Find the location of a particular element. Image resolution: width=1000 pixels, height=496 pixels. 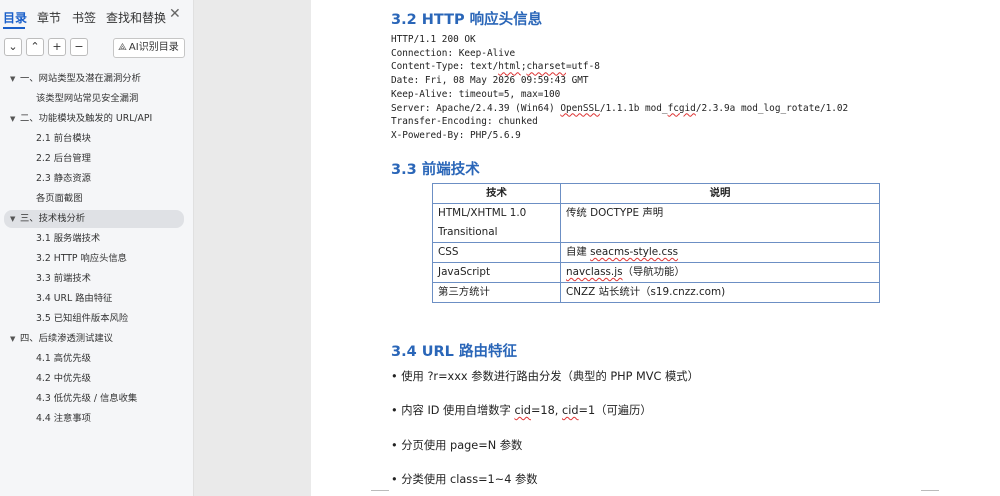

bullet-item: • 使用 ?r=xxx 参数进行路由分发（典型的 PHP MVC 模式） is located at coordinates (545, 376).